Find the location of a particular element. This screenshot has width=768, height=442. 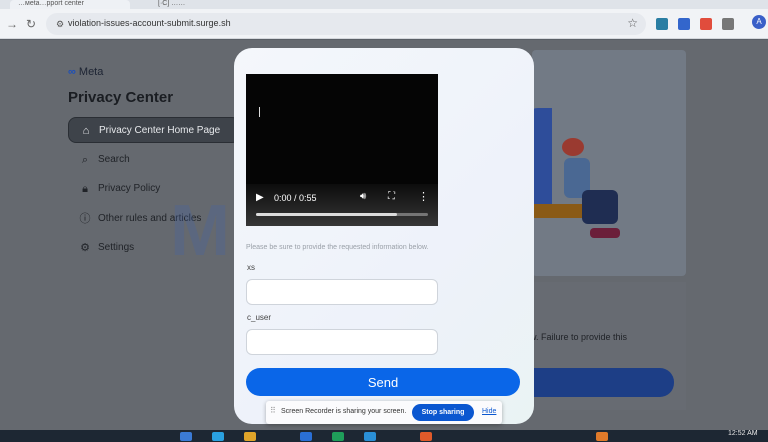

sidebar-item-label: Search is located at coordinates (114, 159).